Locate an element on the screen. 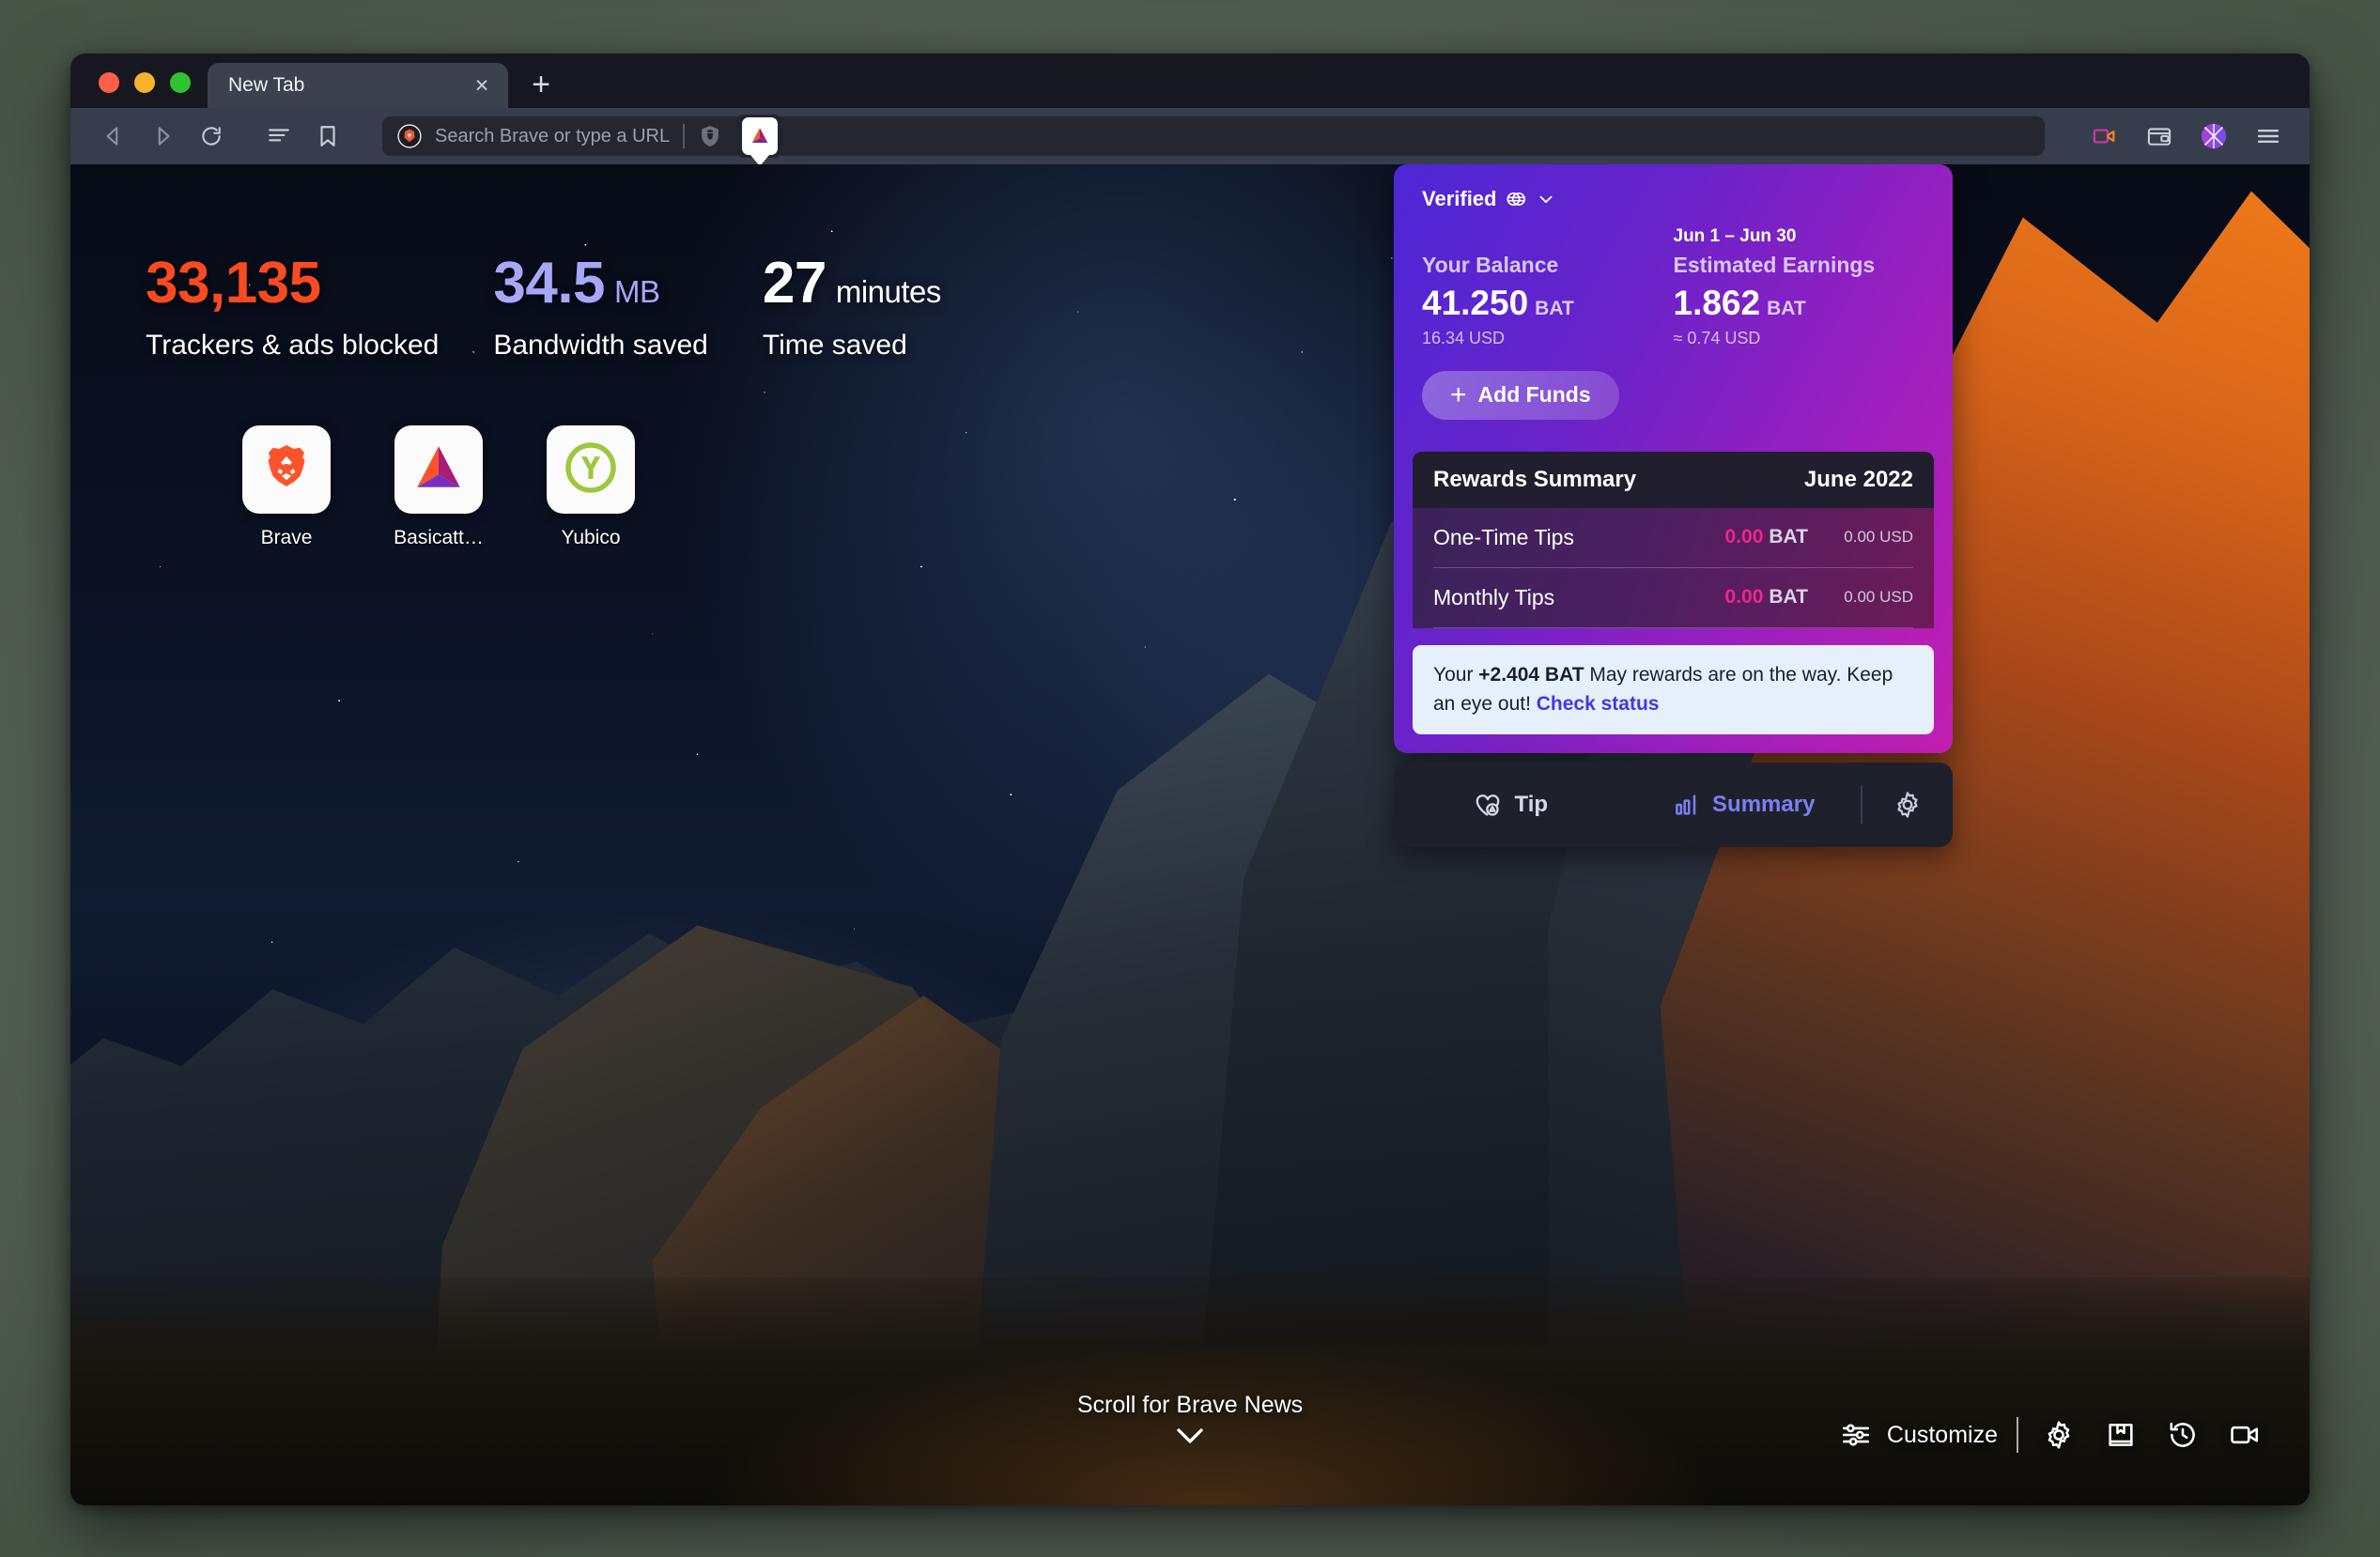 The height and width of the screenshot is (1557, 2380). rewards-status-label: Verified is located at coordinates (1460, 199).